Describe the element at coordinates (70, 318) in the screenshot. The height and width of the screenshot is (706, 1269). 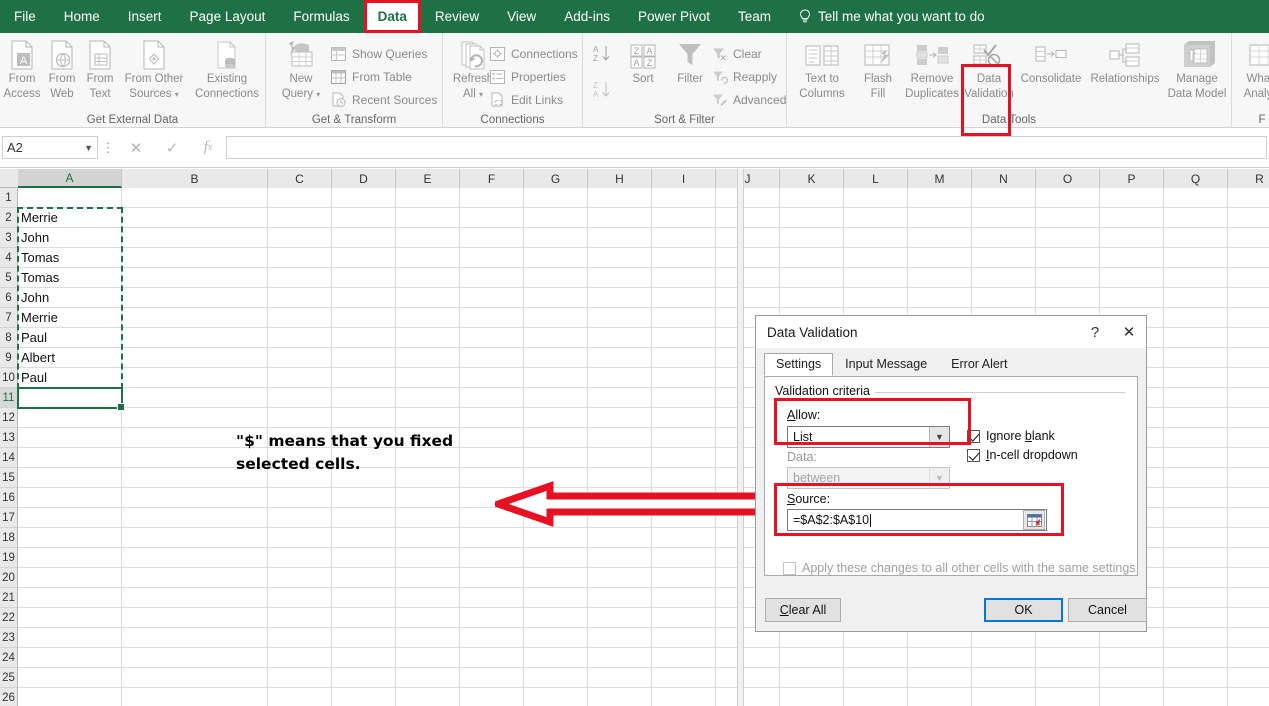
I see `cell-A7: Merrie` at that location.